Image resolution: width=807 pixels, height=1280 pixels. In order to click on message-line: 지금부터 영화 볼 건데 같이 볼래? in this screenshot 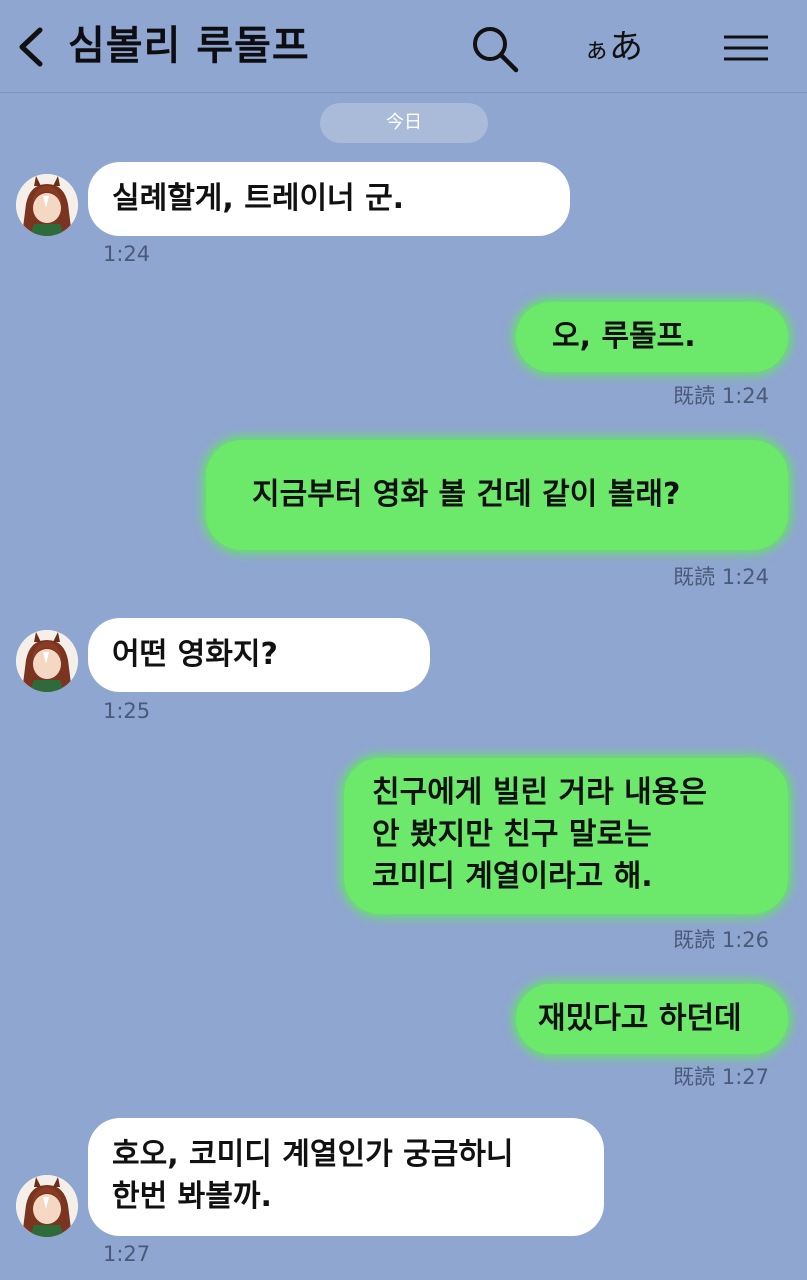, I will do `click(466, 494)`.